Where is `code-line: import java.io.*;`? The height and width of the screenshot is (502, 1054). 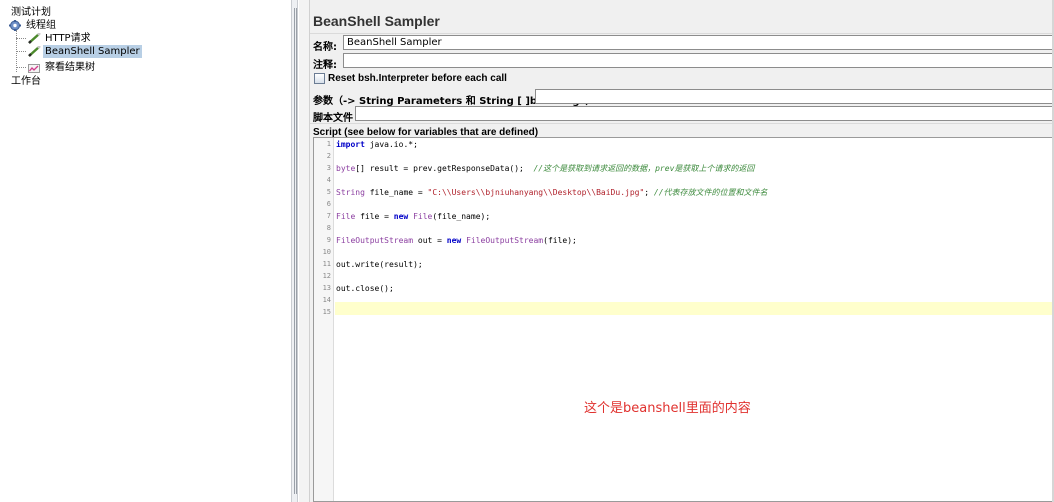
code-line: import java.io.*; is located at coordinates (377, 144).